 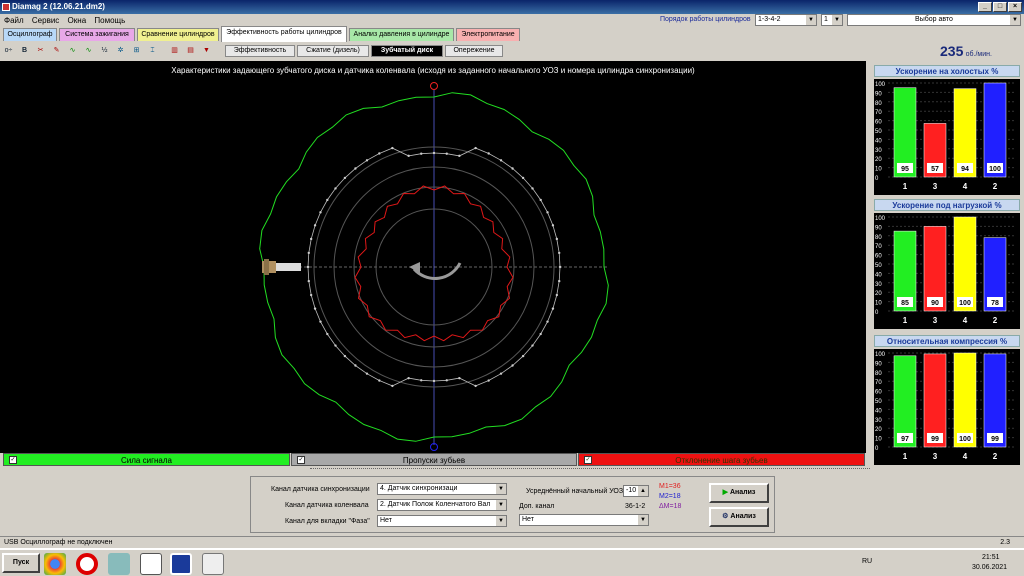 I want to click on gear-icon: ✲, so click(x=120, y=50).